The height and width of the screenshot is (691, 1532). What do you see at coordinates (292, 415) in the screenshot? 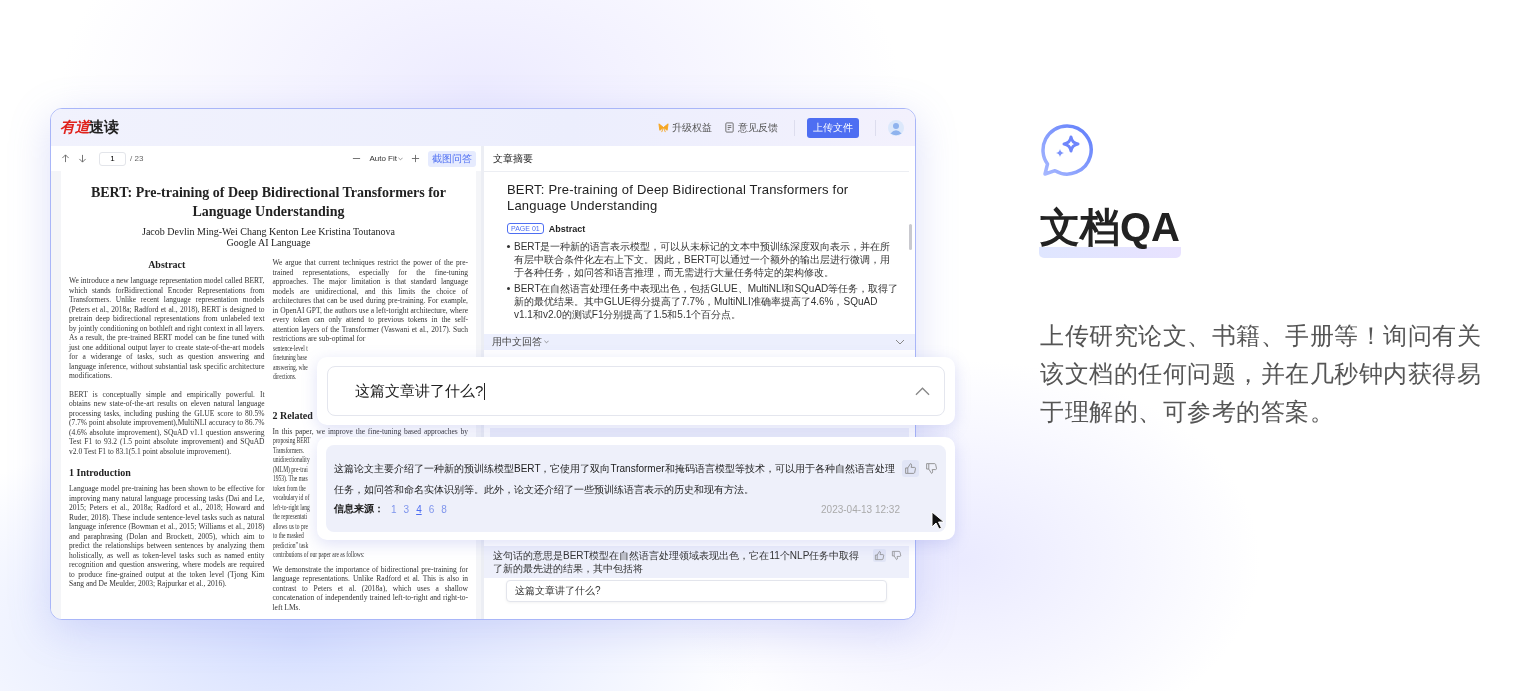
I see `section-heading: 2 Related` at bounding box center [292, 415].